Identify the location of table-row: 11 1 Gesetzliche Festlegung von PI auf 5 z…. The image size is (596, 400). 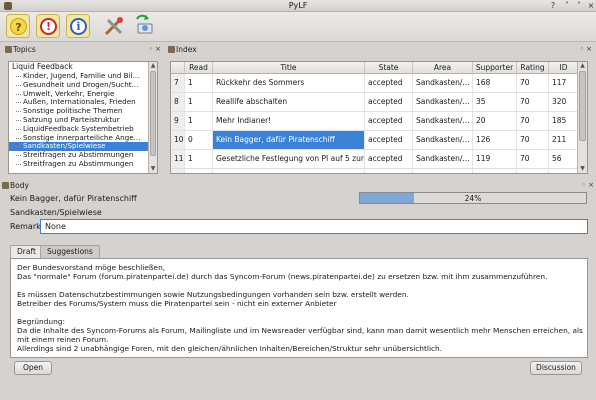
(375, 159).